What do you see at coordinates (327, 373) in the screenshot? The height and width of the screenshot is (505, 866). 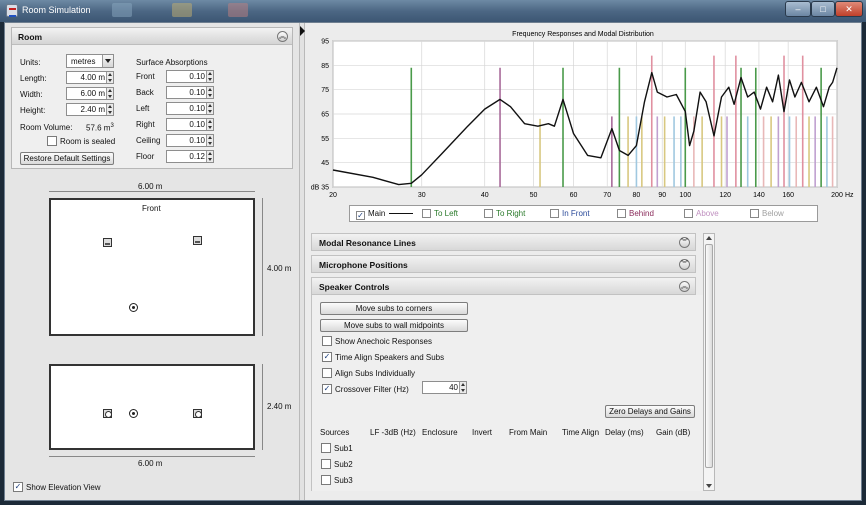 I see `align-subs-checkbox` at bounding box center [327, 373].